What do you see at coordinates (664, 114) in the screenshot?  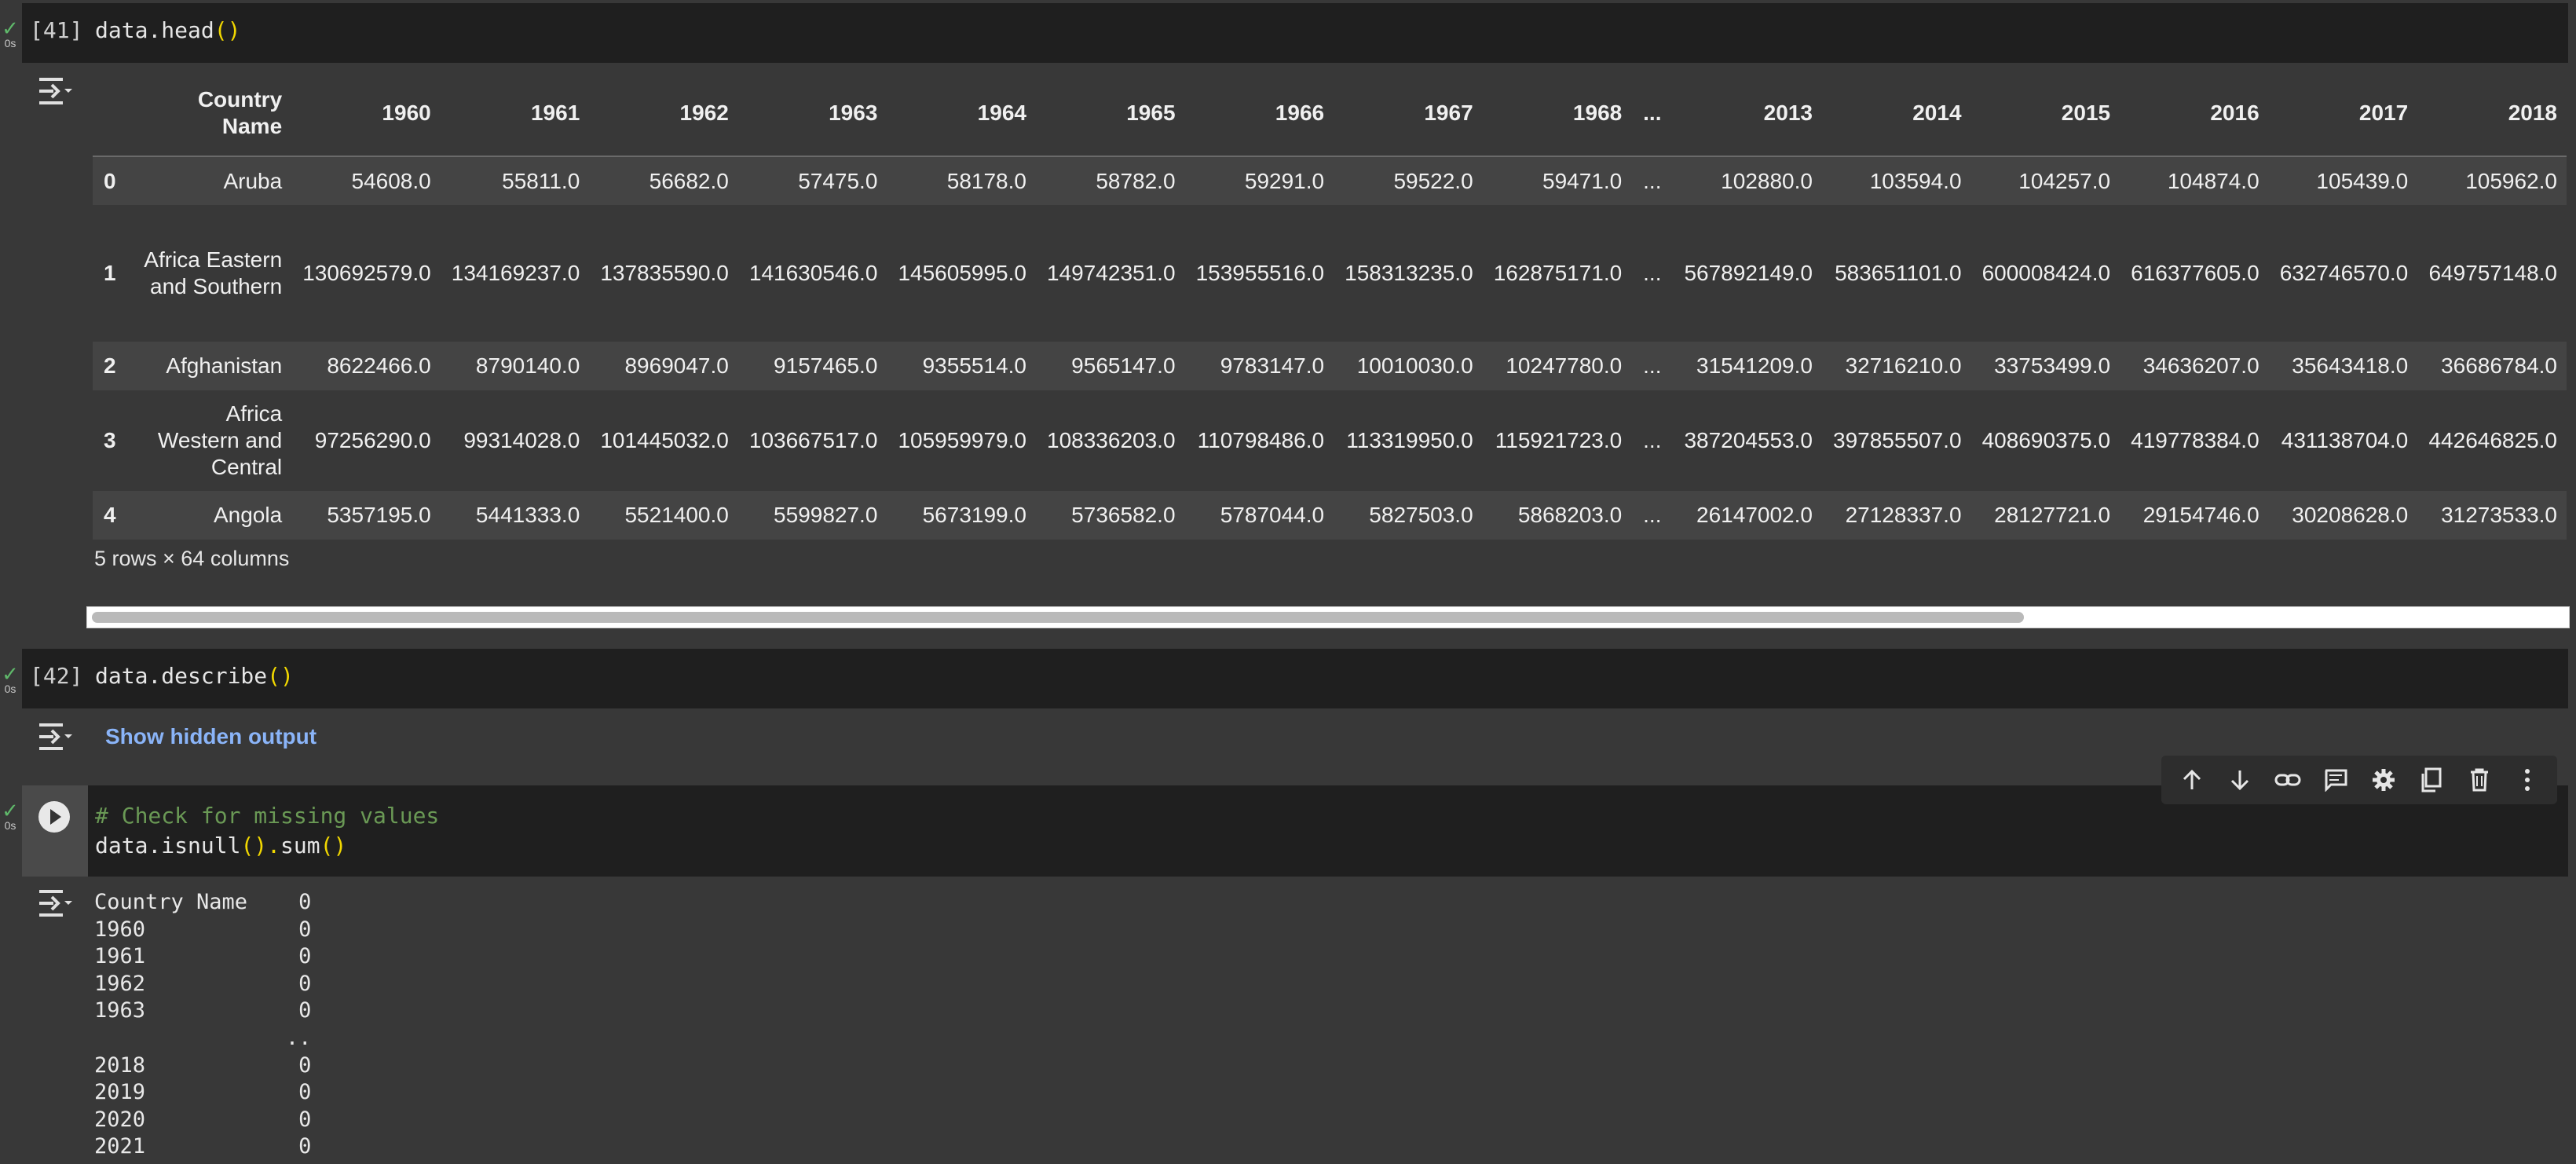 I see `column-header: 1962` at bounding box center [664, 114].